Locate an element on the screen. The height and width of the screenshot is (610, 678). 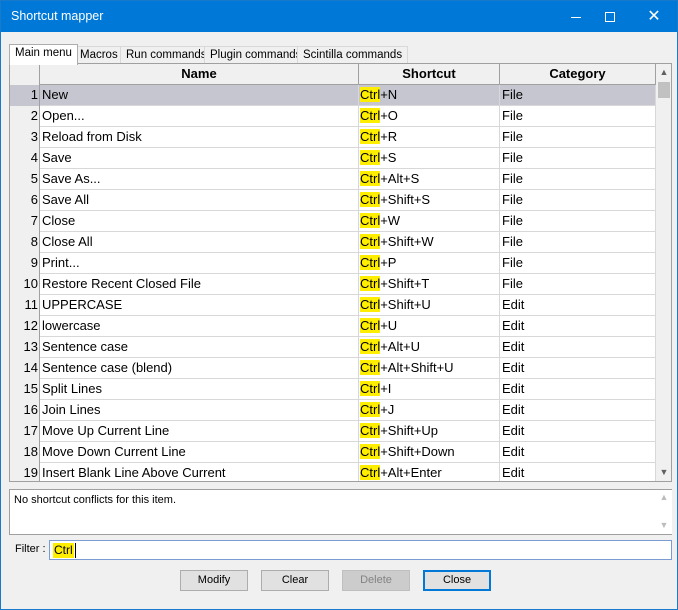
command-name: Sentence case is located at coordinates (199, 347).